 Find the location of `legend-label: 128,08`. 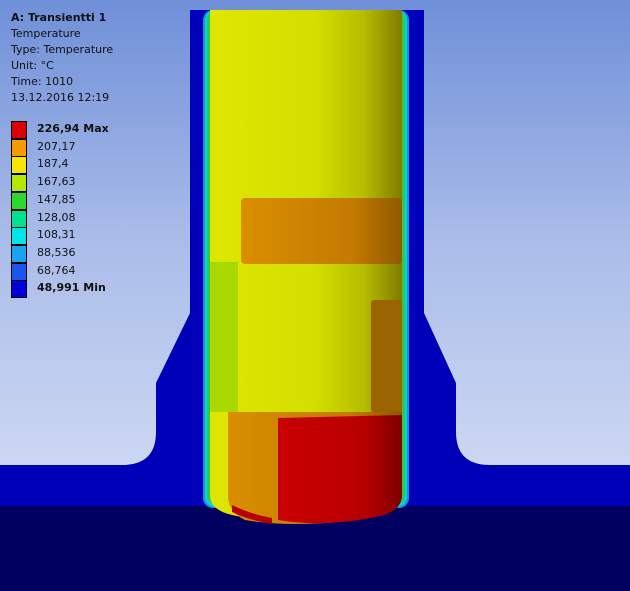

legend-label: 128,08 is located at coordinates (56, 217).